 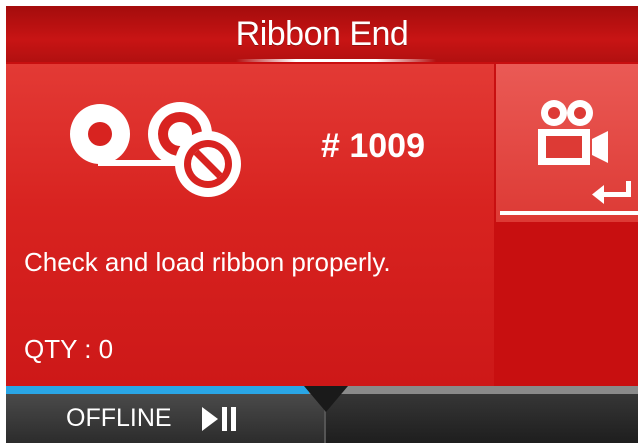 I want to click on side-button-underline, so click(x=569, y=213).